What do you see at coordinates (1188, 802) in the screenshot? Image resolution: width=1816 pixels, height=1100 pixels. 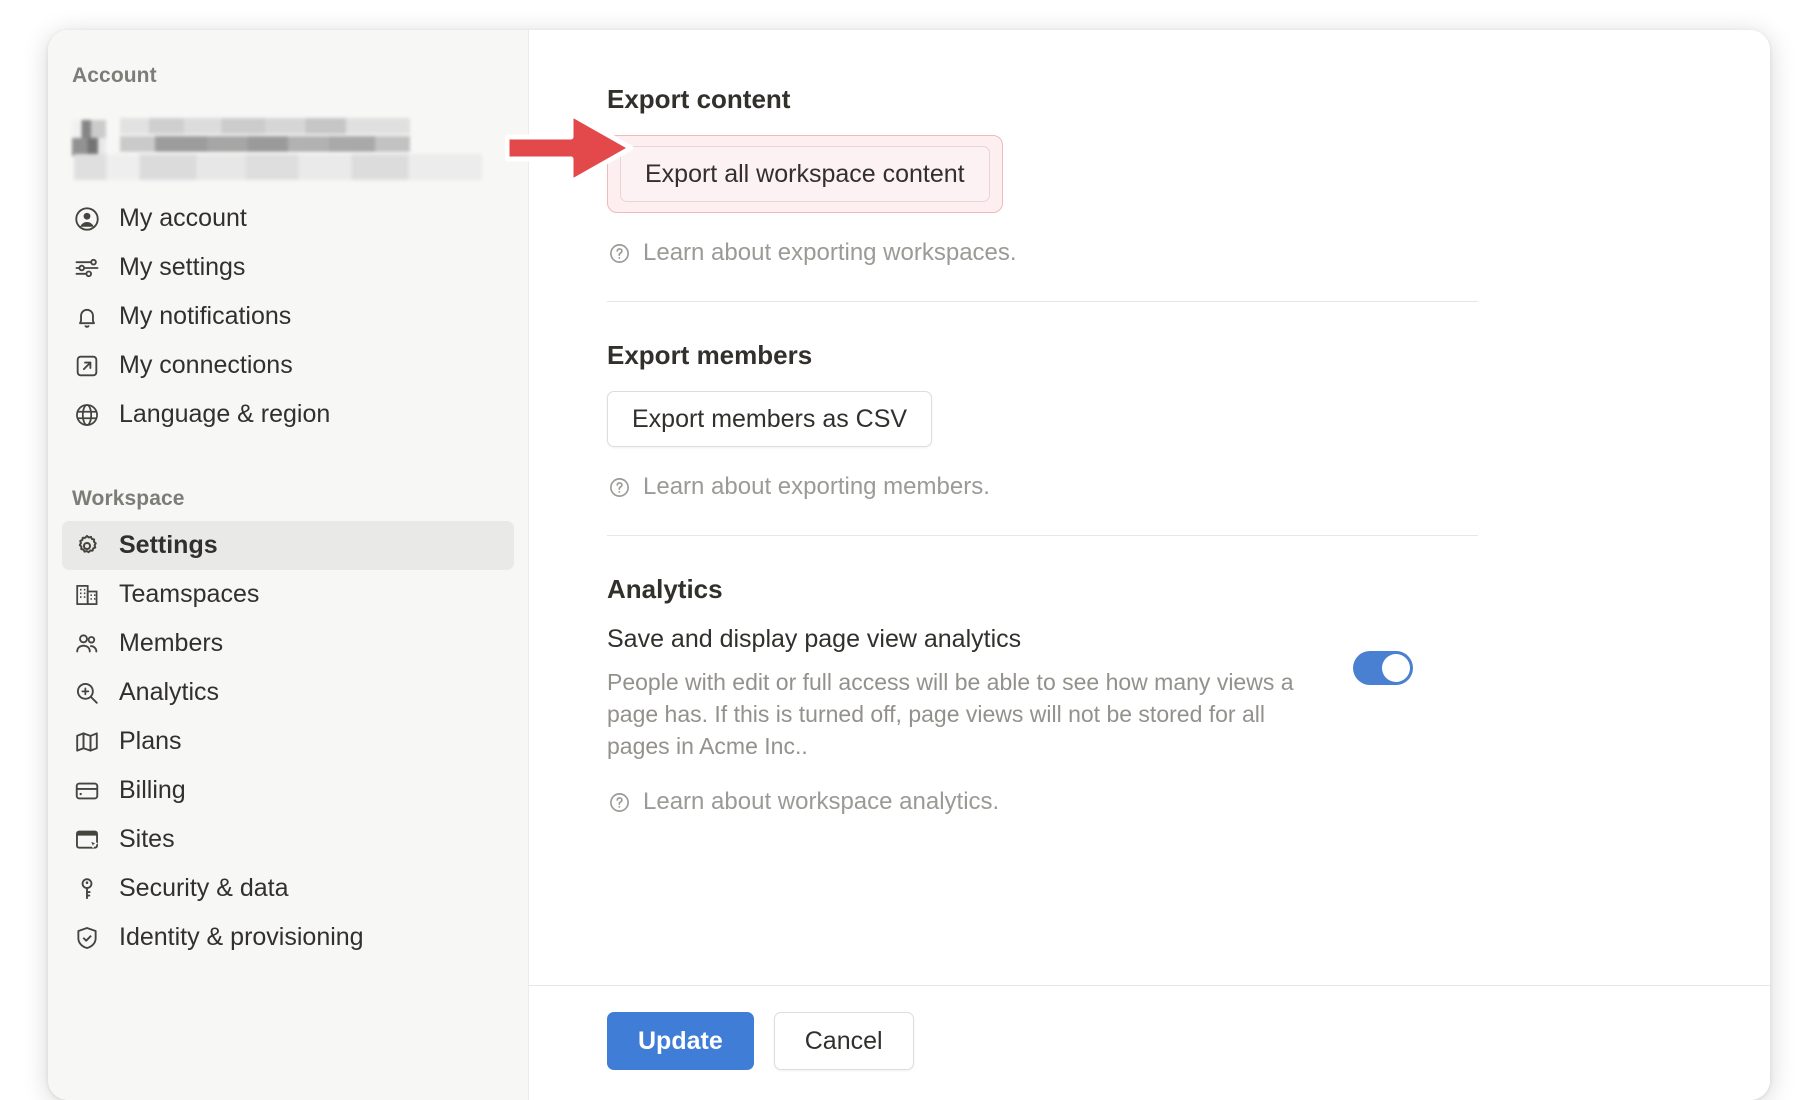 I see `learn-about-workspace-analytics-link: Learn about workspace analytics.` at bounding box center [1188, 802].